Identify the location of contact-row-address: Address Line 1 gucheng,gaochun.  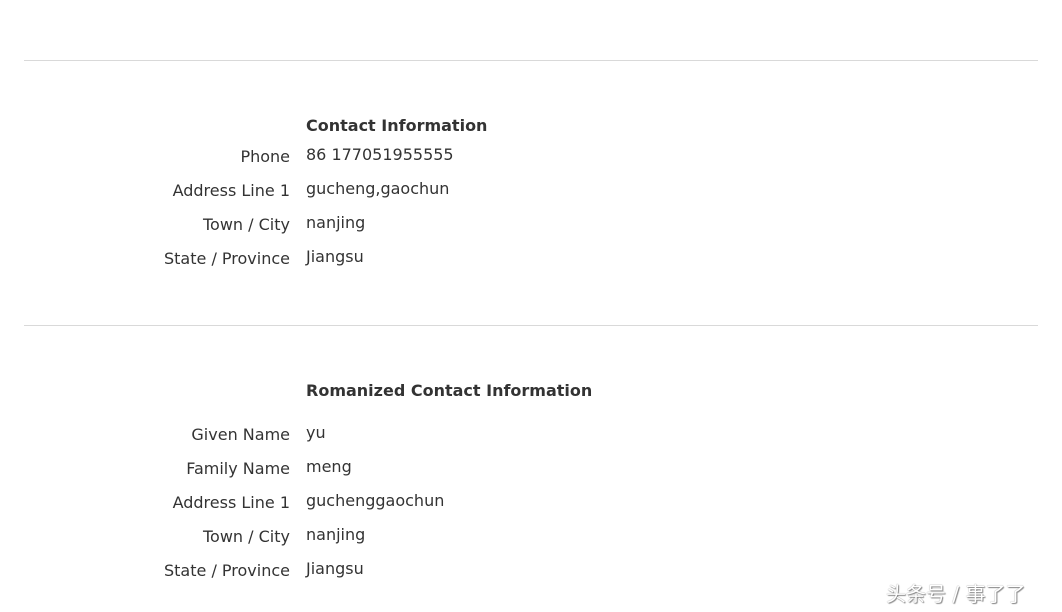
(350, 191).